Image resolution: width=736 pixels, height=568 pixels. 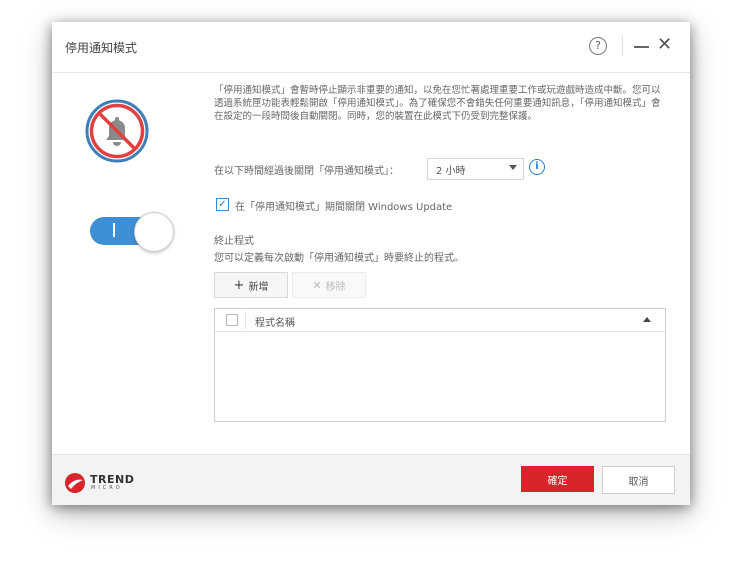 I want to click on sort-ascending-icon, so click(x=647, y=319).